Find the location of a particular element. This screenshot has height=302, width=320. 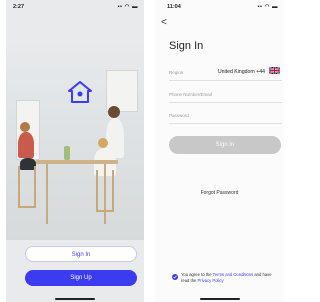

status-time: 11:04 is located at coordinates (174, 7).